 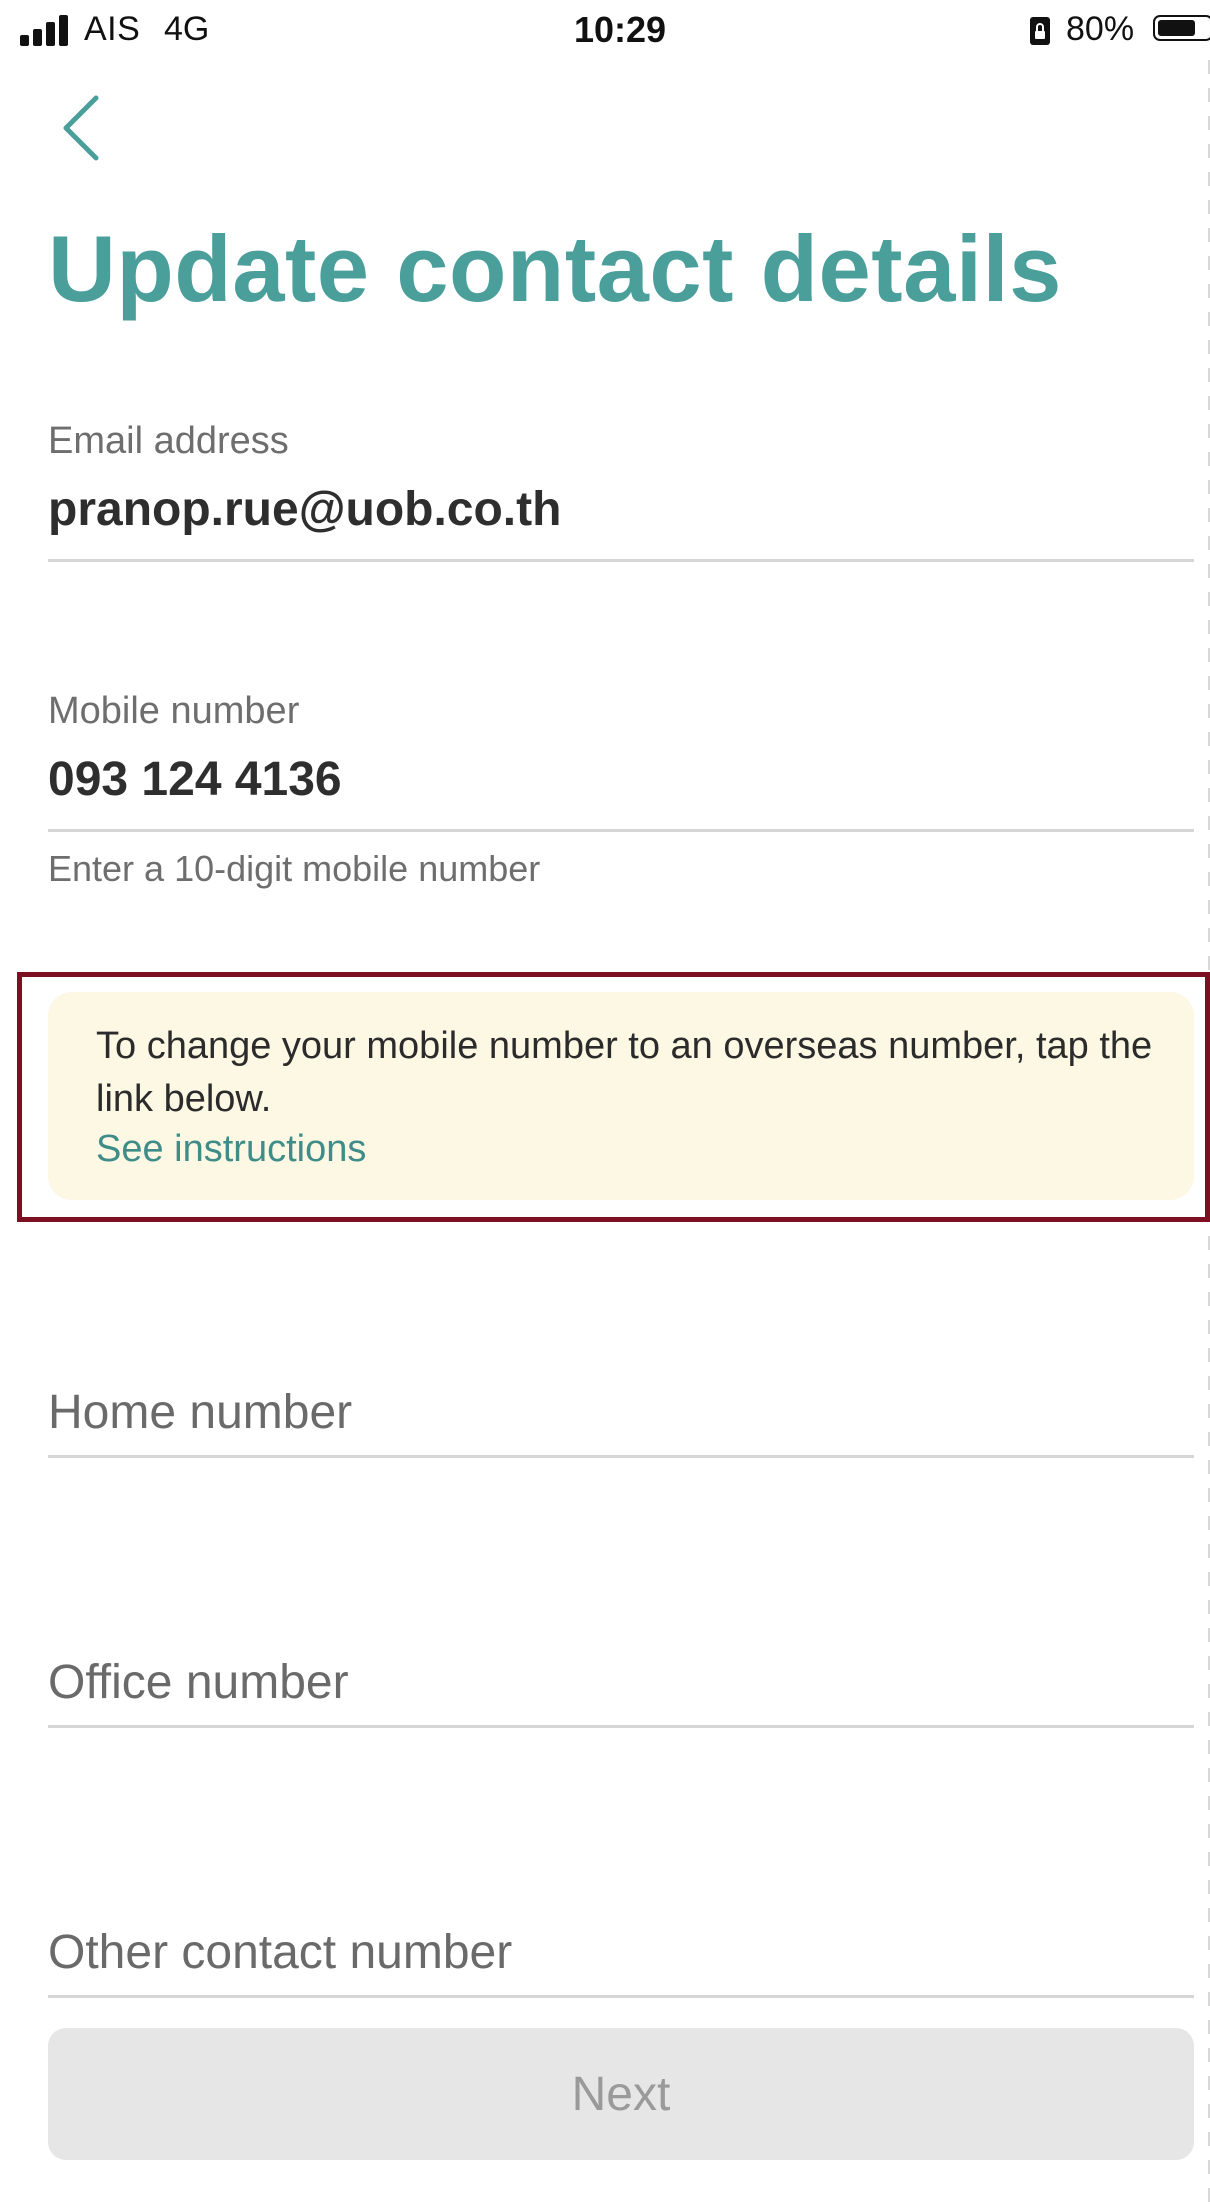 I want to click on mobile-value: 093 124 4136, so click(x=195, y=779).